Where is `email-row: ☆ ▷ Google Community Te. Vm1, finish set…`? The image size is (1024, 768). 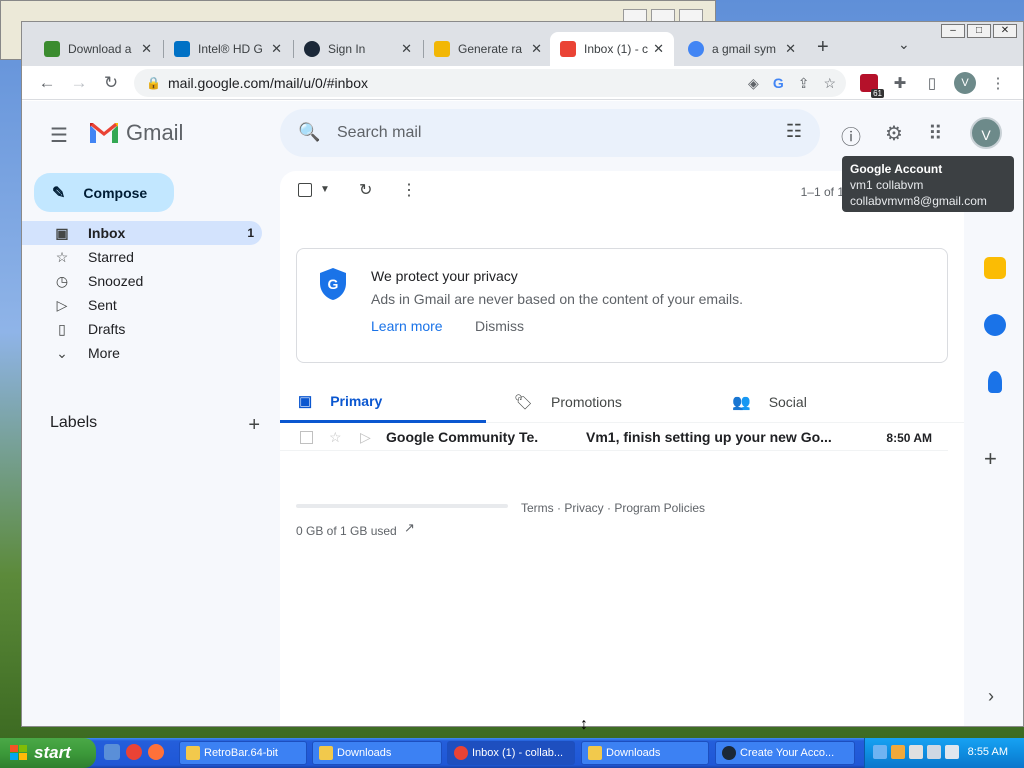 email-row: ☆ ▷ Google Community Te. Vm1, finish set… is located at coordinates (614, 437).